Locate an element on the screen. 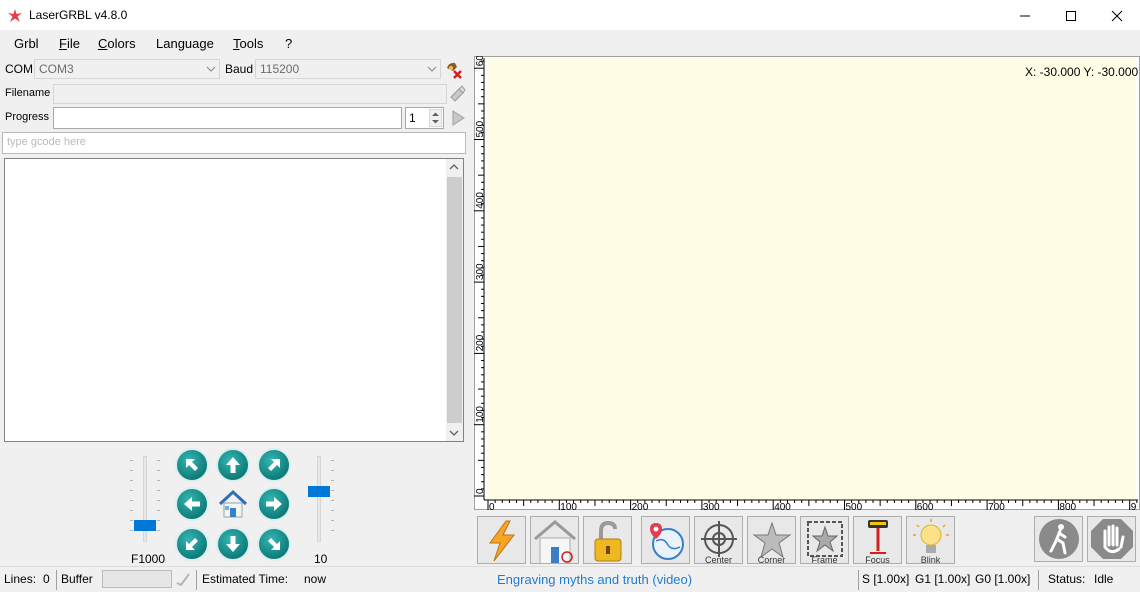  minimize-icon is located at coordinates (1025, 15).